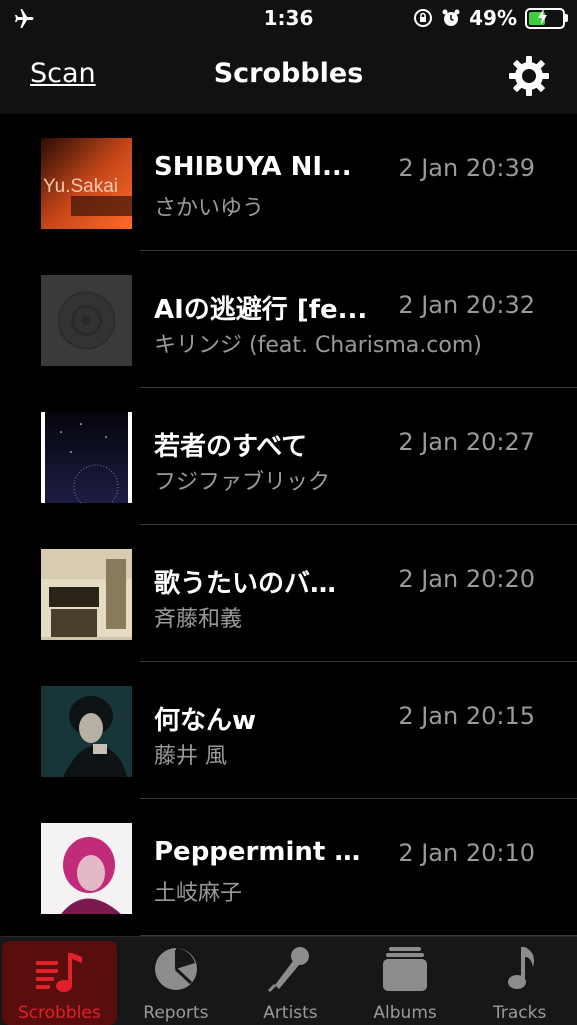 The image size is (577, 1025). I want to click on page-title: Scrobbles, so click(288, 73).